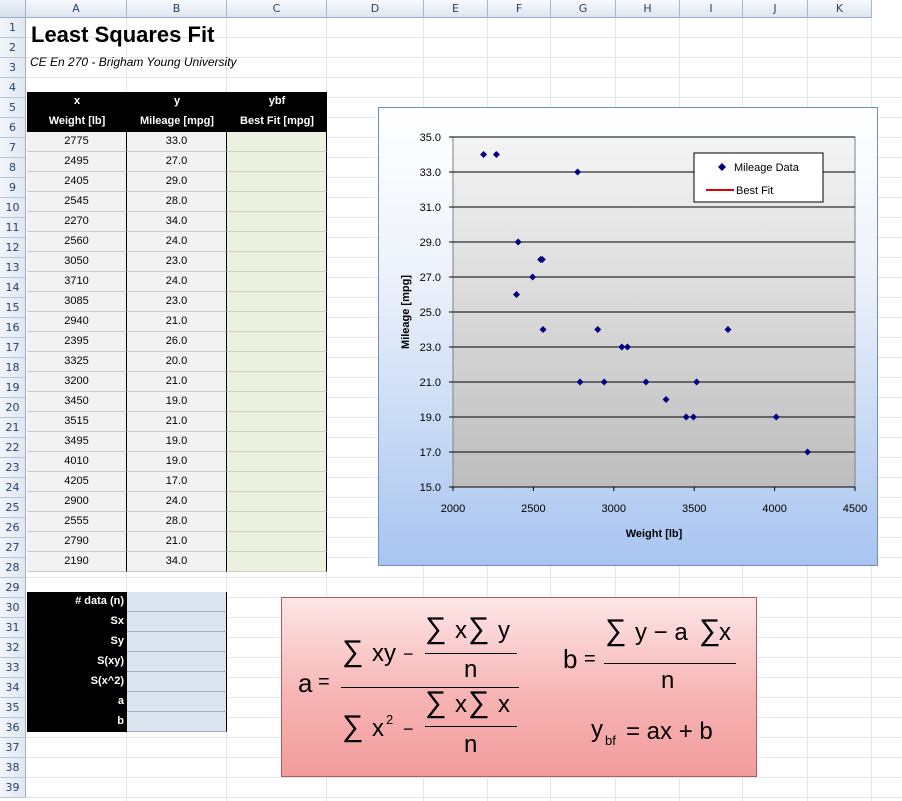 Image resolution: width=902 pixels, height=801 pixels. What do you see at coordinates (77, 562) in the screenshot?
I see `cell-weight: 2190` at bounding box center [77, 562].